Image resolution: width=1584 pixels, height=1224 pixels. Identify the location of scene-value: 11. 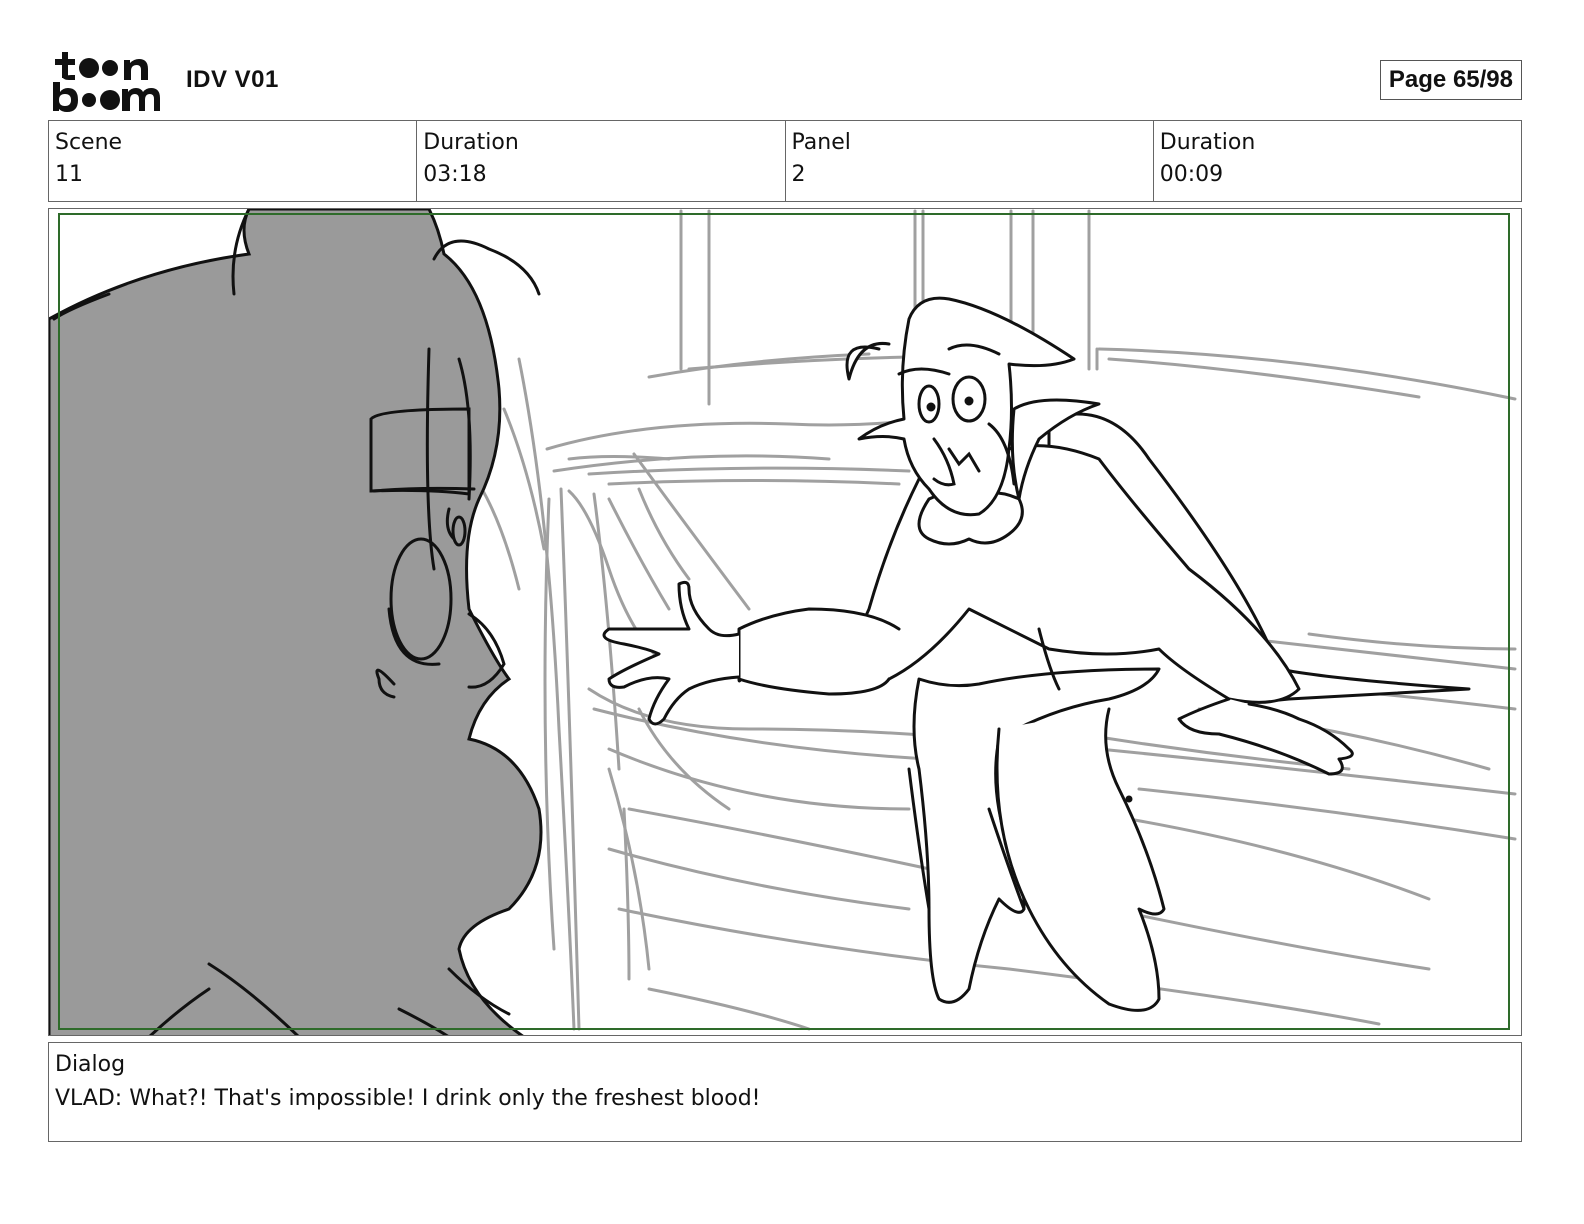
(69, 174).